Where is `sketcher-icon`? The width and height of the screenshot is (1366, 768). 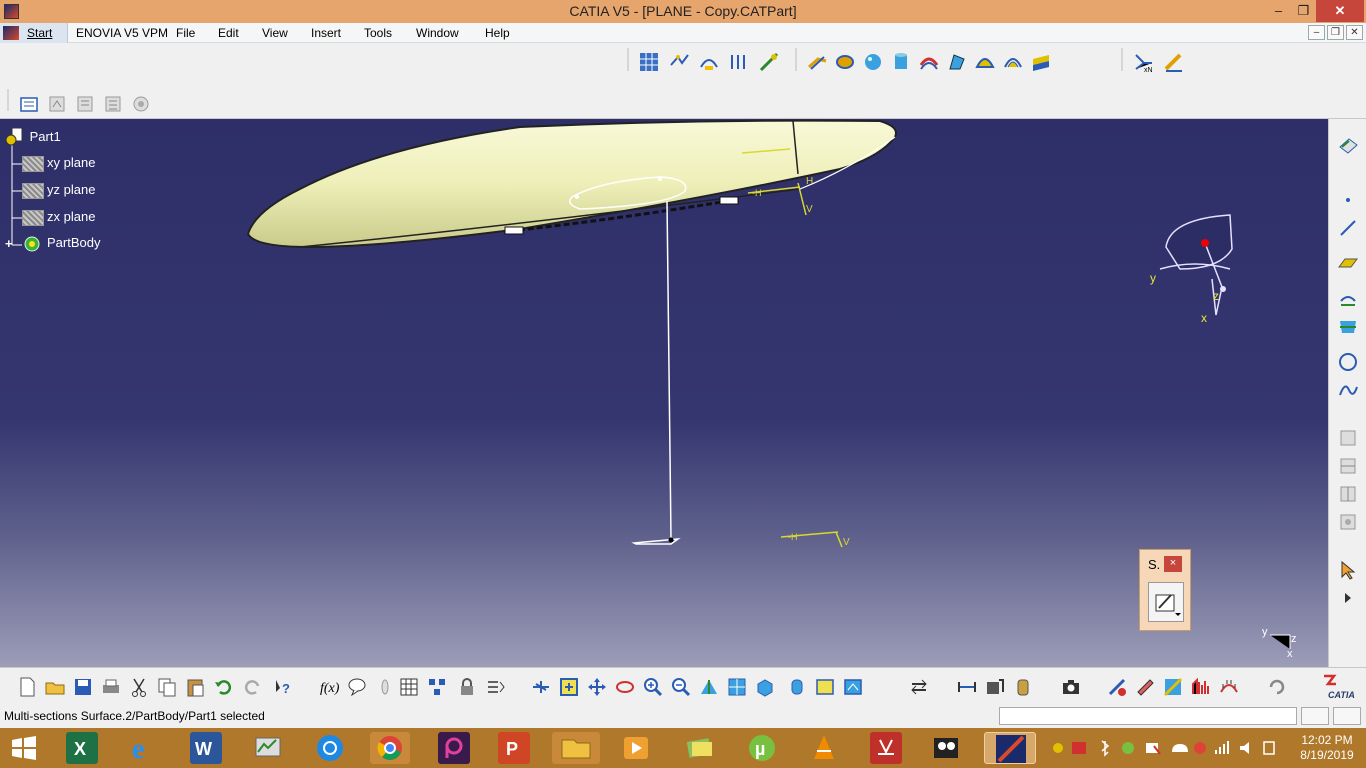
sketcher-icon is located at coordinates (1348, 144).